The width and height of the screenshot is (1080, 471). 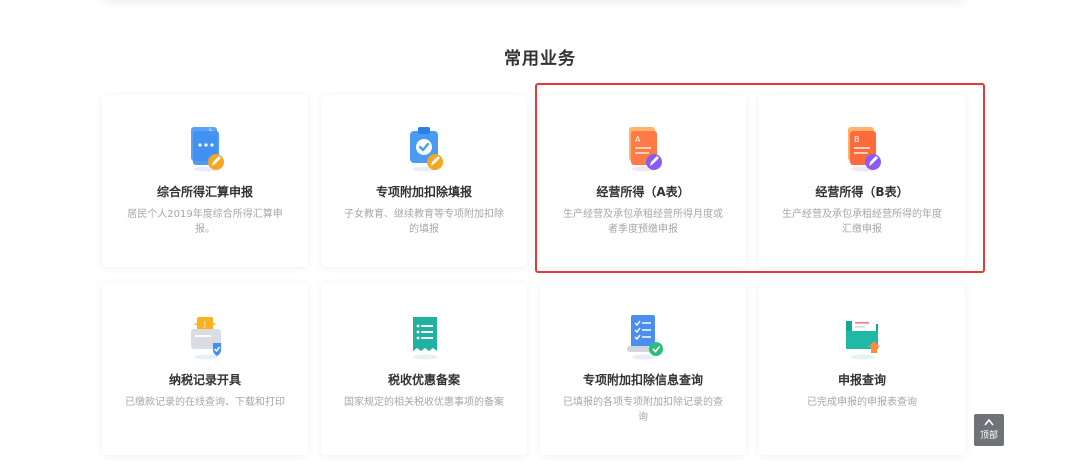 I want to click on card-business-income-a: A 经营所得（A表） 生产经营及承包承租经营所得月度或者季度预缴申报, so click(x=643, y=181).